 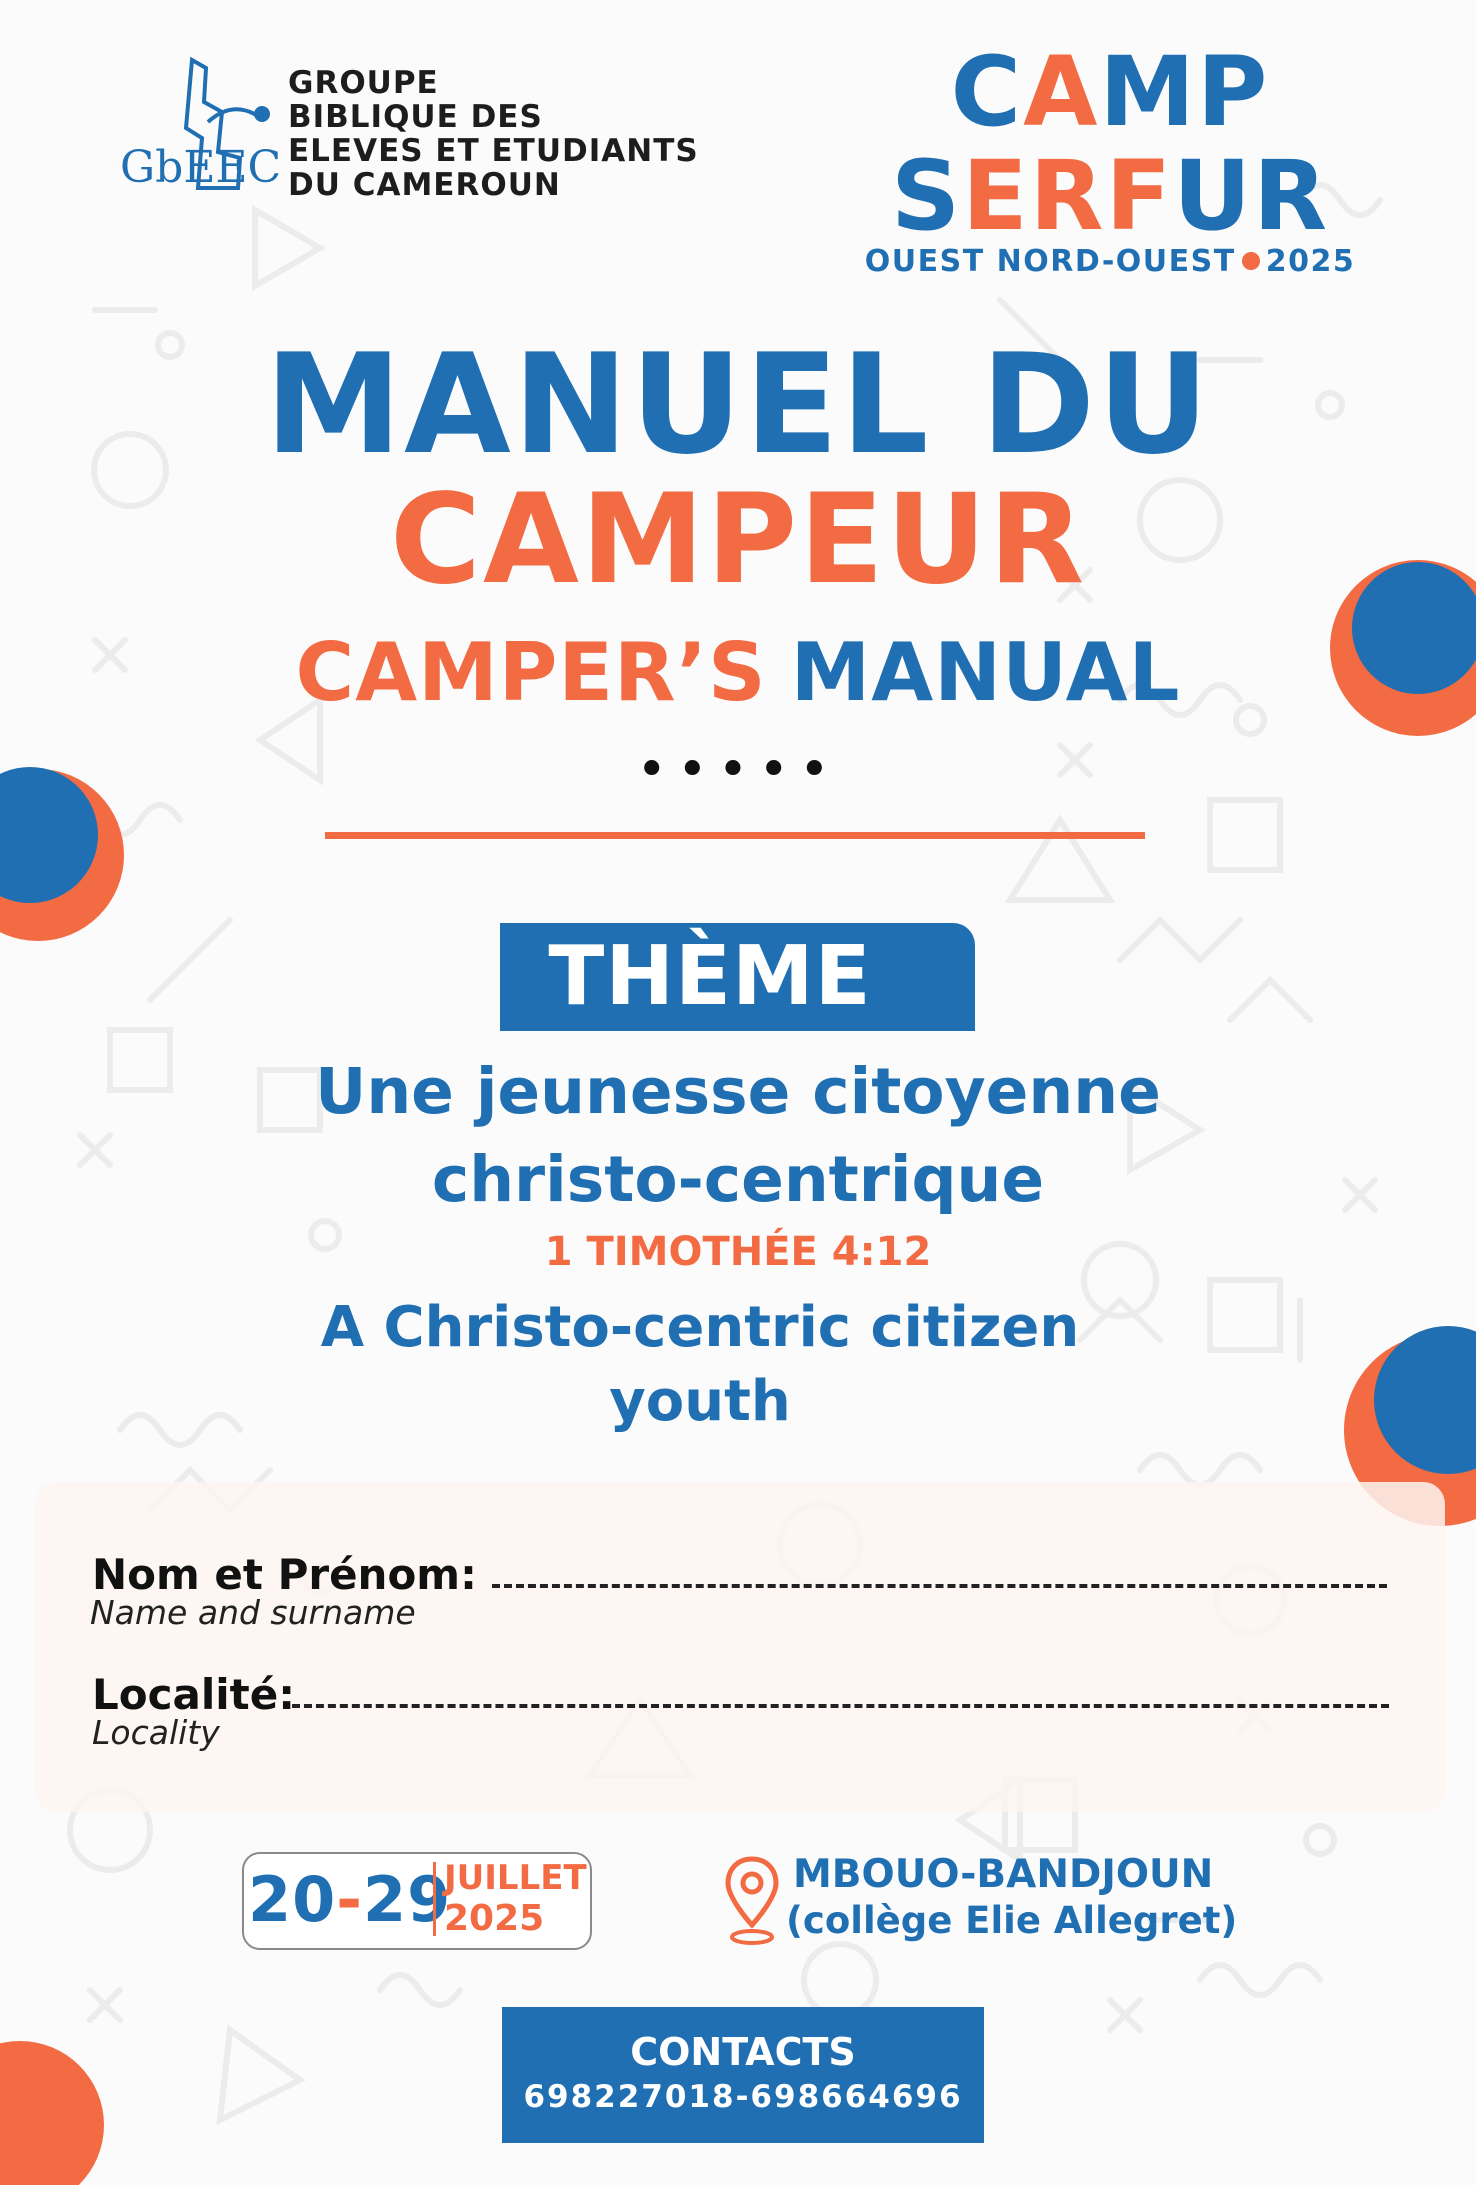 What do you see at coordinates (743, 2052) in the screenshot?
I see `contacts-label: CONTACTS` at bounding box center [743, 2052].